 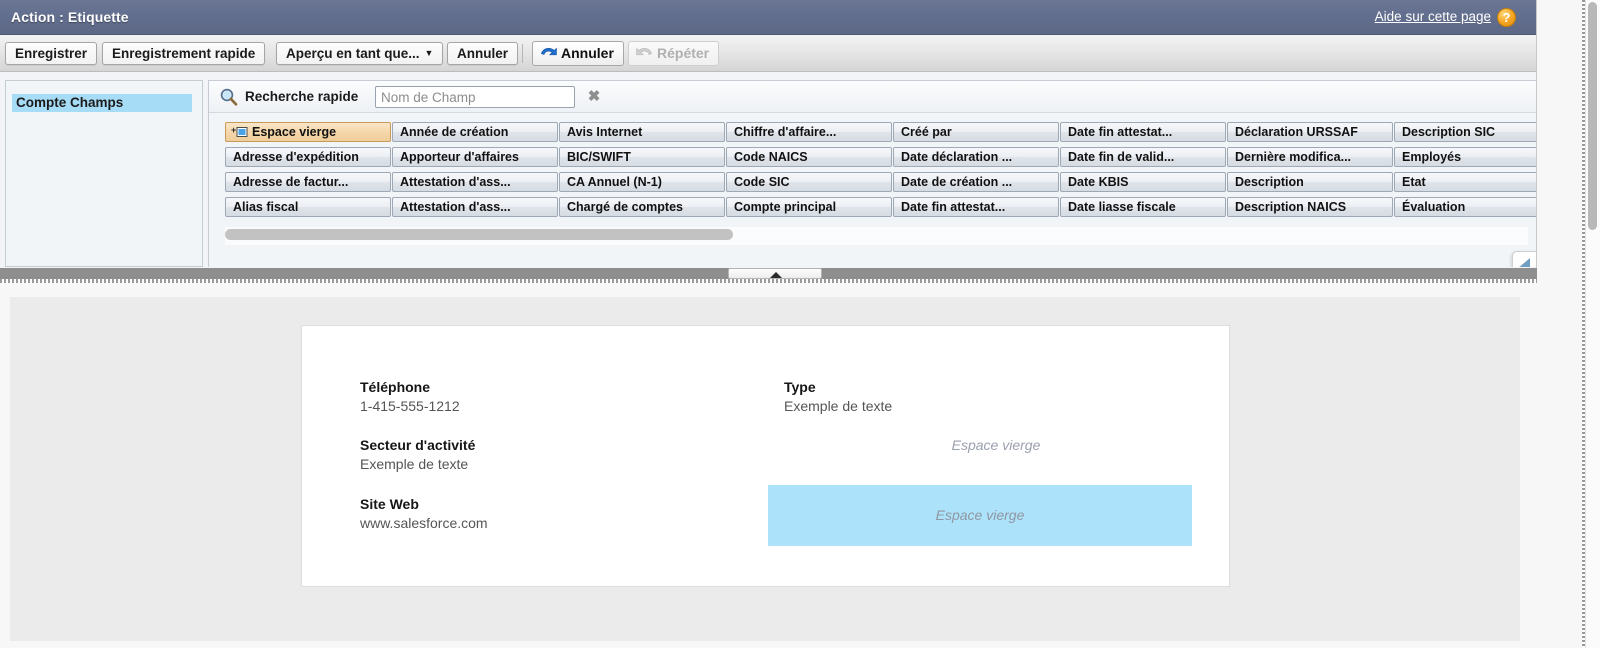 I want to click on preview-field-site-web: Site Web www.salesforce.com, so click(x=424, y=514).